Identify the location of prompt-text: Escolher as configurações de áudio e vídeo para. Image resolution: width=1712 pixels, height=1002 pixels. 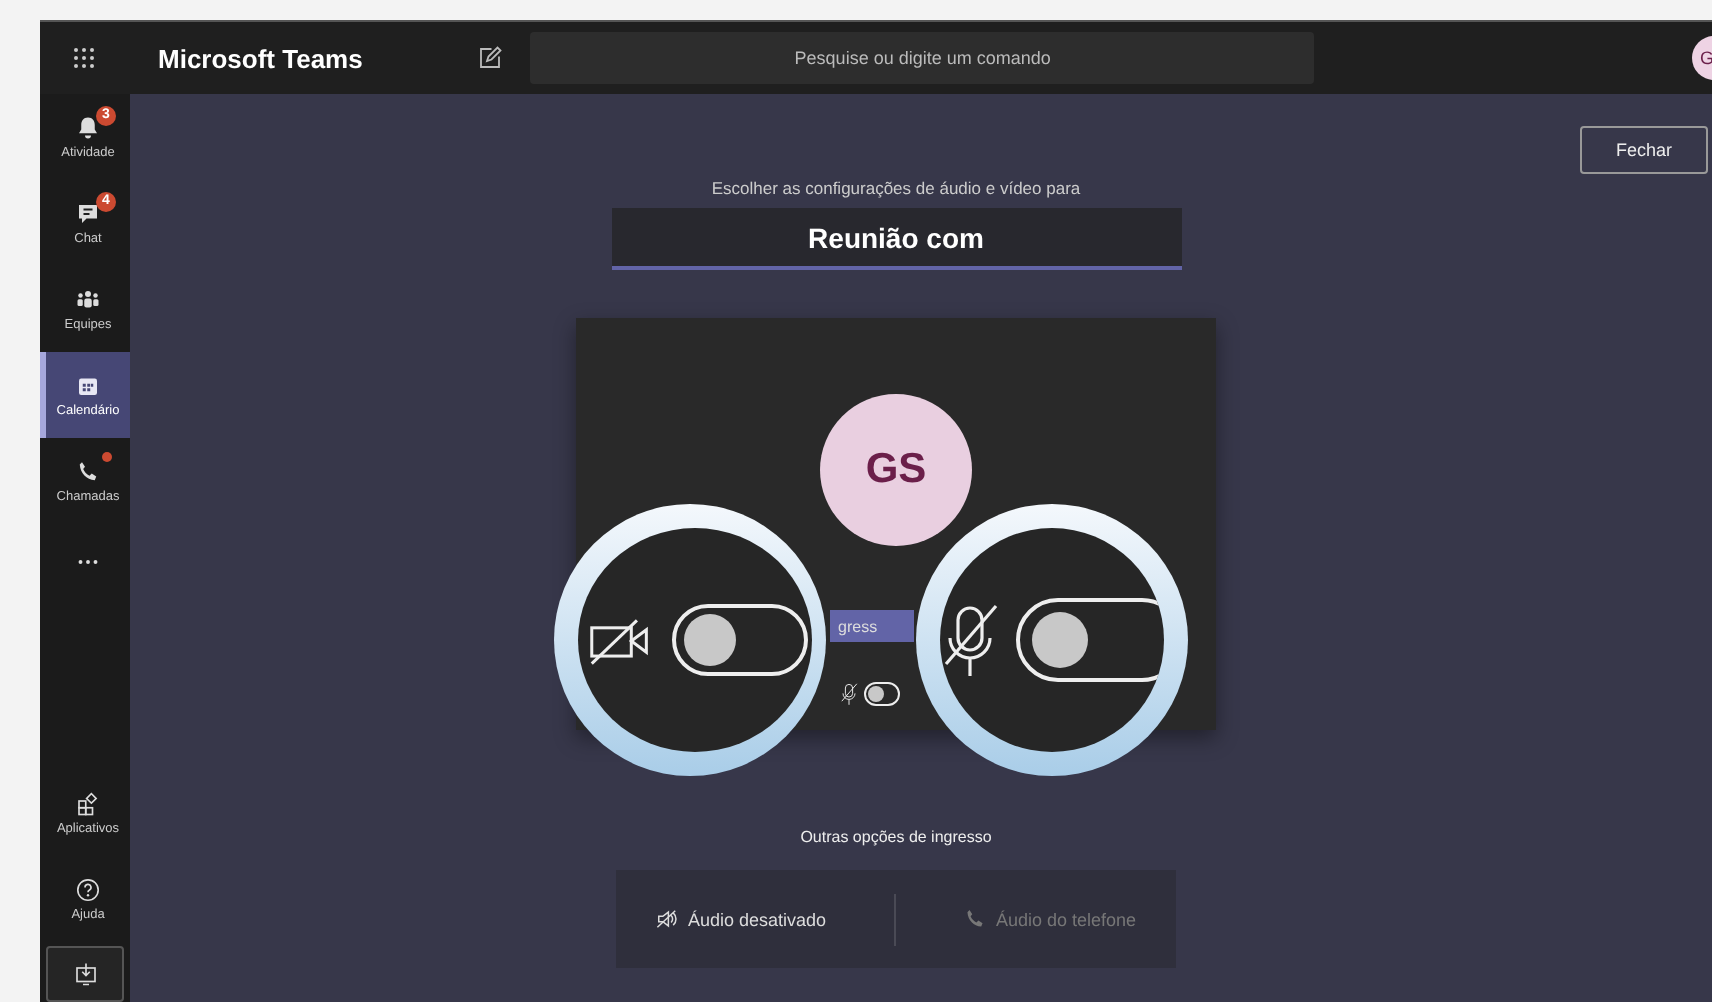
(896, 188).